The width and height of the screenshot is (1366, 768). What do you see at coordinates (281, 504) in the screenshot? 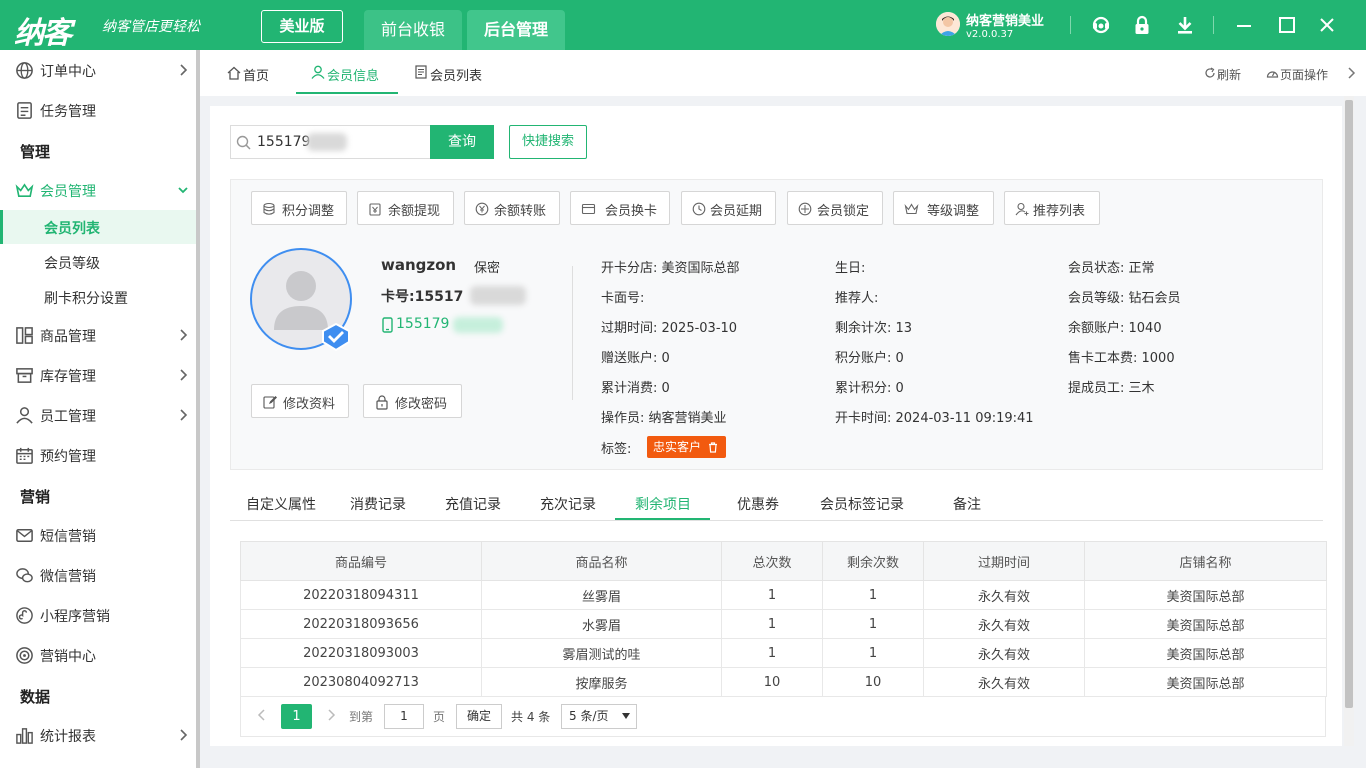
I see `tab-custom-attributes: 自定义属性` at bounding box center [281, 504].